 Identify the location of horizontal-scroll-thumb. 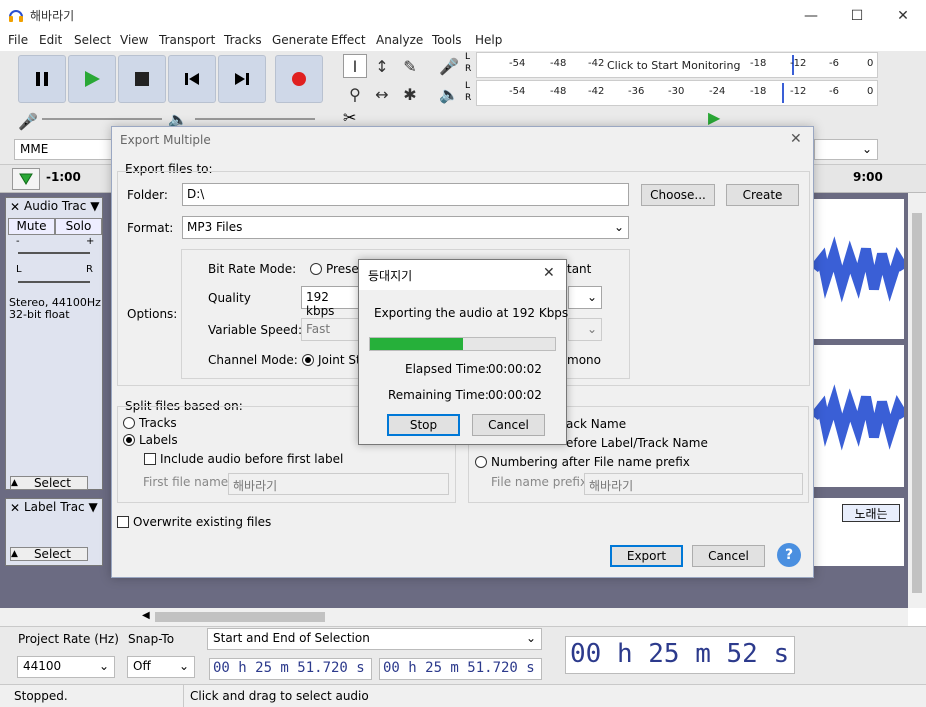
(240, 617).